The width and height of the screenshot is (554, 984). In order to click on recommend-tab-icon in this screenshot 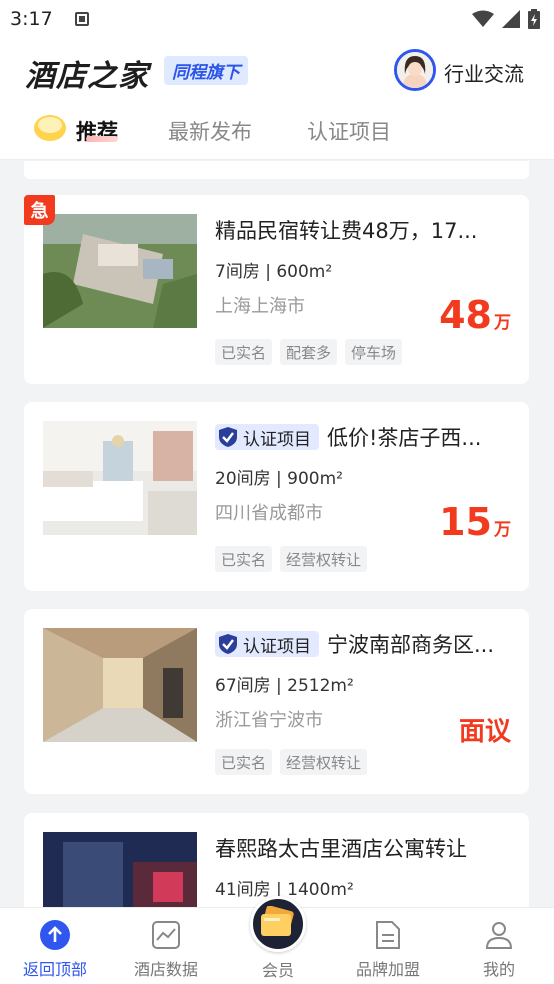, I will do `click(50, 128)`.